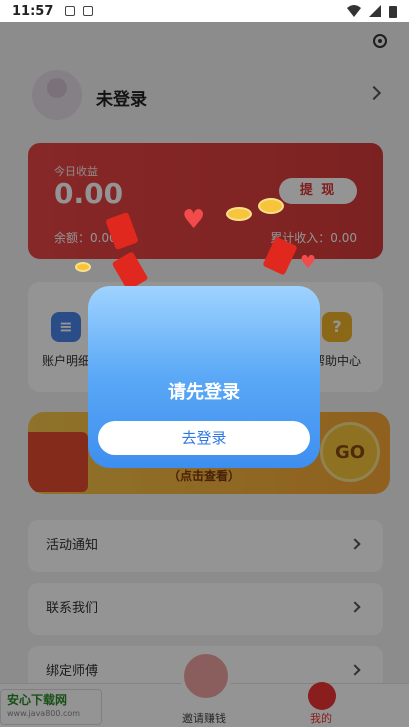  Describe the element at coordinates (88, 11) in the screenshot. I see `screenshot-icon` at that location.